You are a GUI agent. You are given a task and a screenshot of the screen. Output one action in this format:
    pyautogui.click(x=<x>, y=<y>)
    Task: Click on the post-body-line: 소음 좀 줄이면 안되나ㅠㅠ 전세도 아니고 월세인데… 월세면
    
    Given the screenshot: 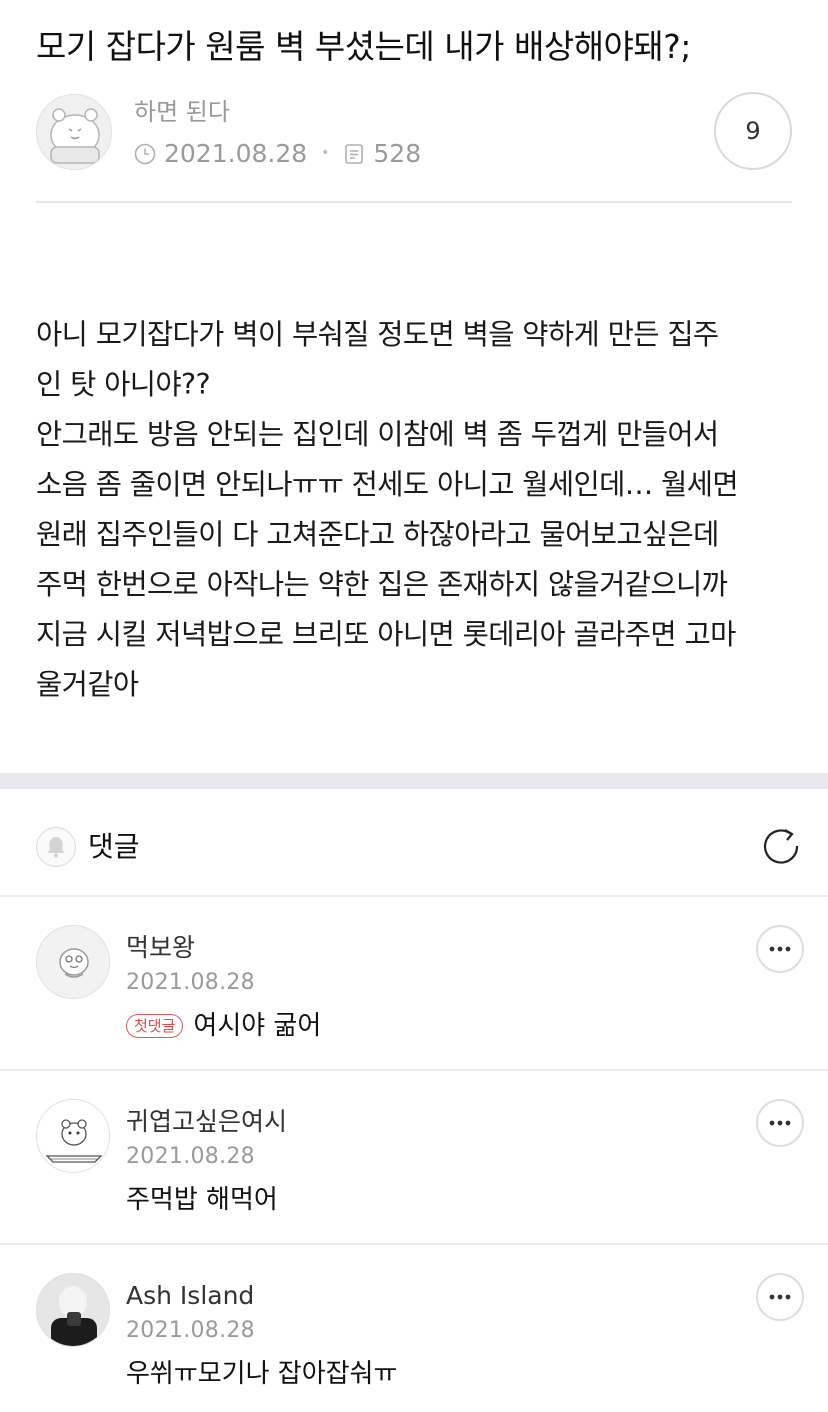 What is the action you would take?
    pyautogui.click(x=387, y=484)
    